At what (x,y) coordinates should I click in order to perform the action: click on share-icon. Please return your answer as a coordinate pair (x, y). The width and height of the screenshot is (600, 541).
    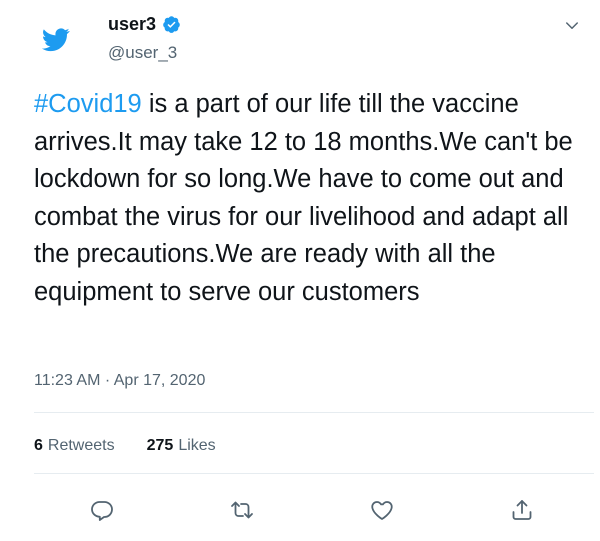
    Looking at the image, I should click on (522, 510).